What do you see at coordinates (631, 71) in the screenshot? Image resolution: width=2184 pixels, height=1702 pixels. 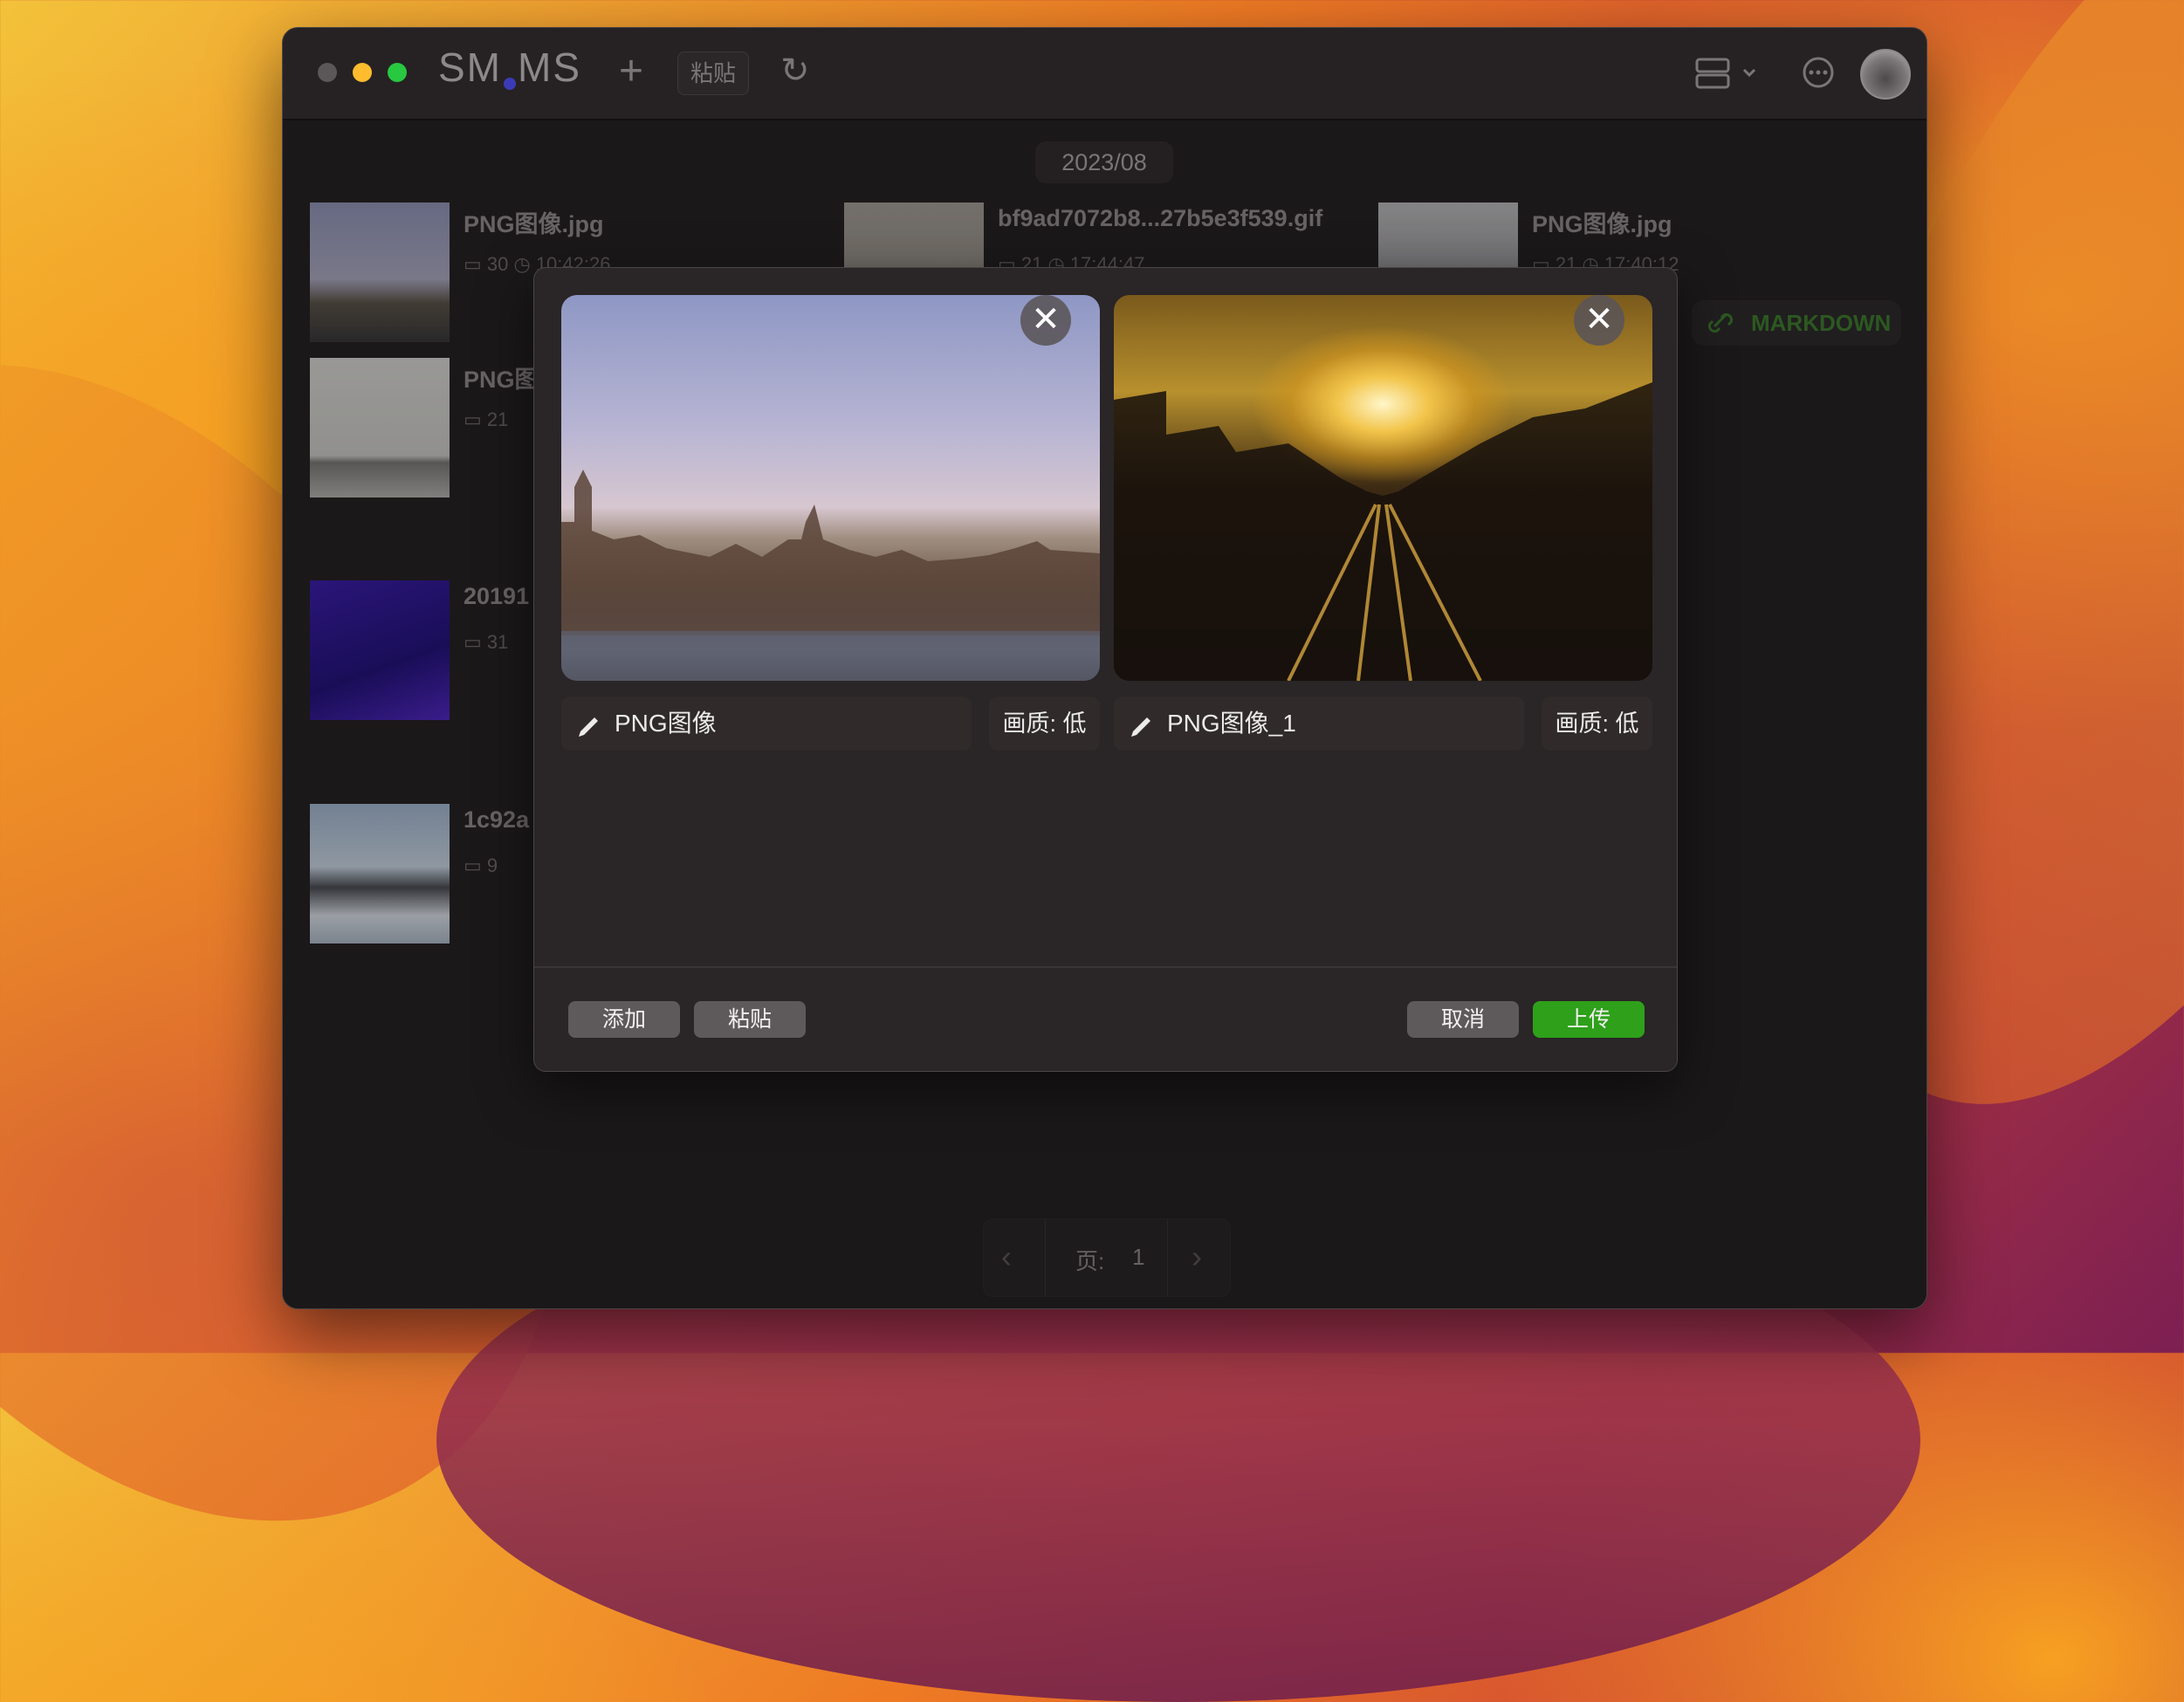 I see `add-icon: +` at bounding box center [631, 71].